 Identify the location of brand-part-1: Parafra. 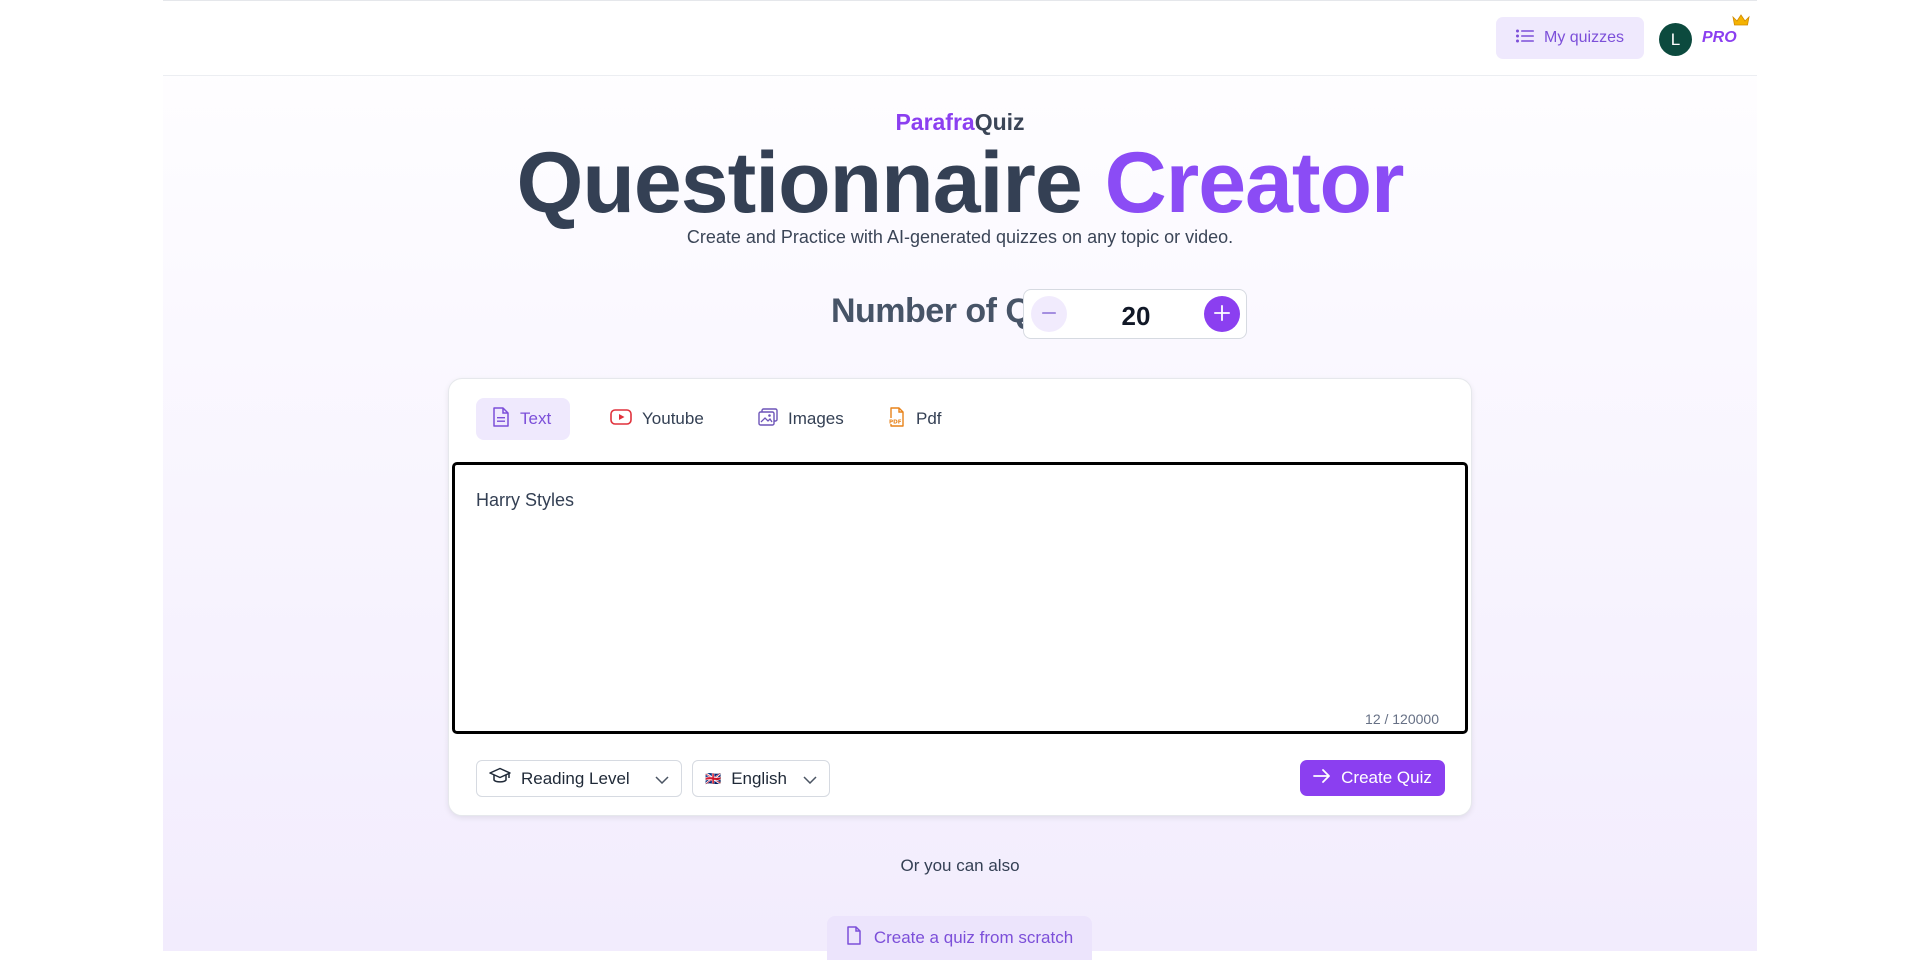
(935, 122).